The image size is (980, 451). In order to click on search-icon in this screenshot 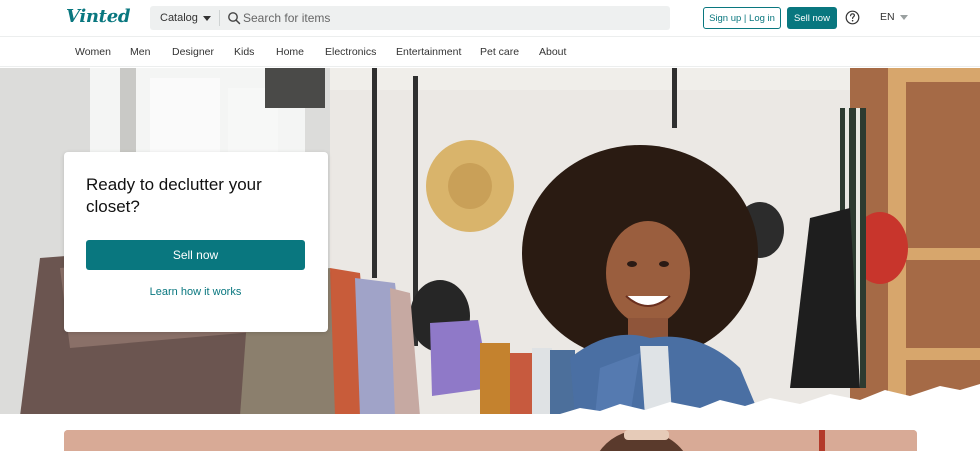, I will do `click(234, 18)`.